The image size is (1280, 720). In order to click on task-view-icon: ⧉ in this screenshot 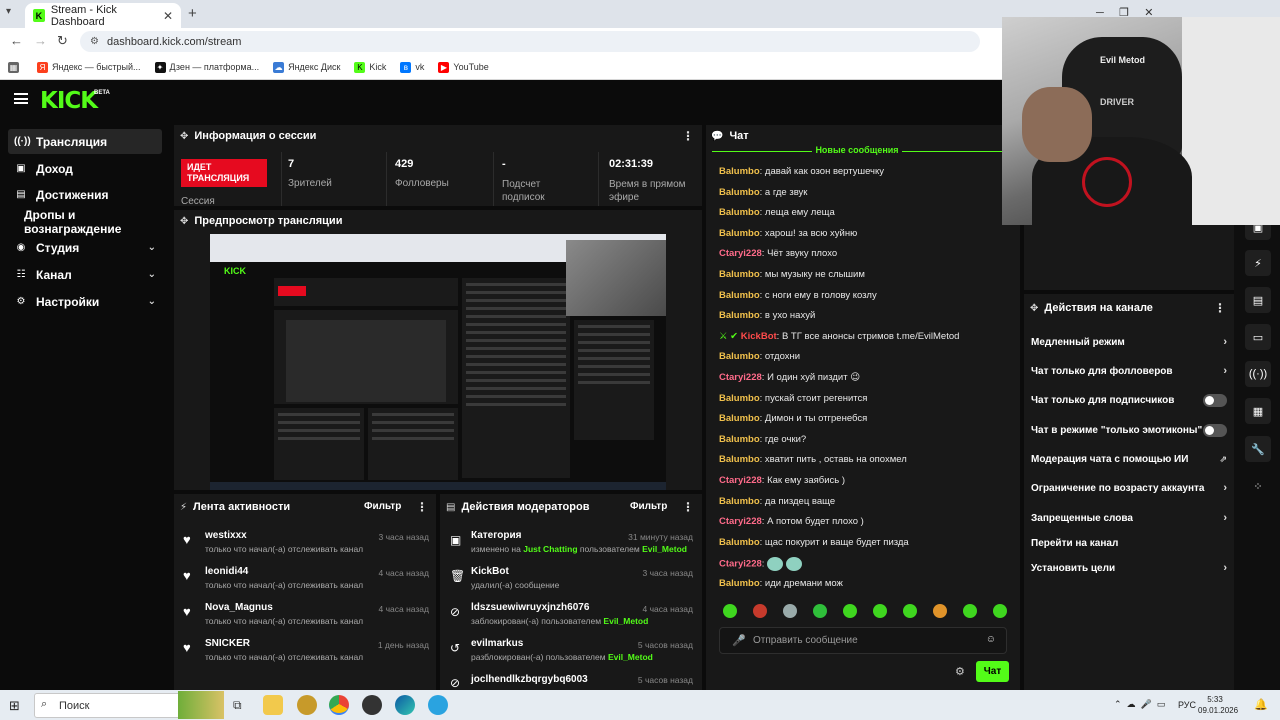, I will do `click(237, 705)`.